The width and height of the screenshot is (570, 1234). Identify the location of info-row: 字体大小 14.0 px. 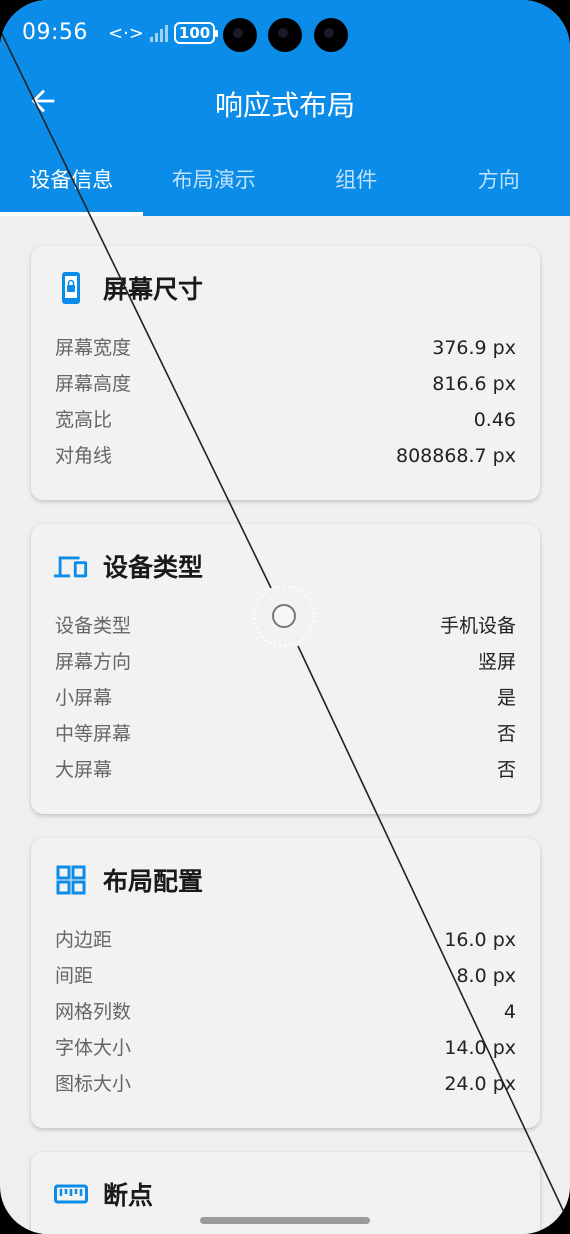
(285, 1048).